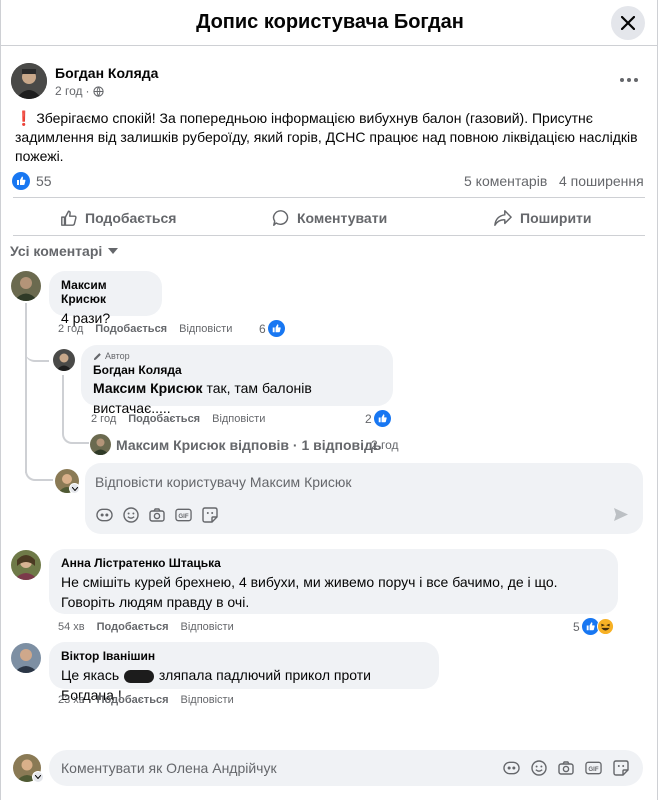  What do you see at coordinates (44, 181) in the screenshot?
I see `likes-count: 55` at bounding box center [44, 181].